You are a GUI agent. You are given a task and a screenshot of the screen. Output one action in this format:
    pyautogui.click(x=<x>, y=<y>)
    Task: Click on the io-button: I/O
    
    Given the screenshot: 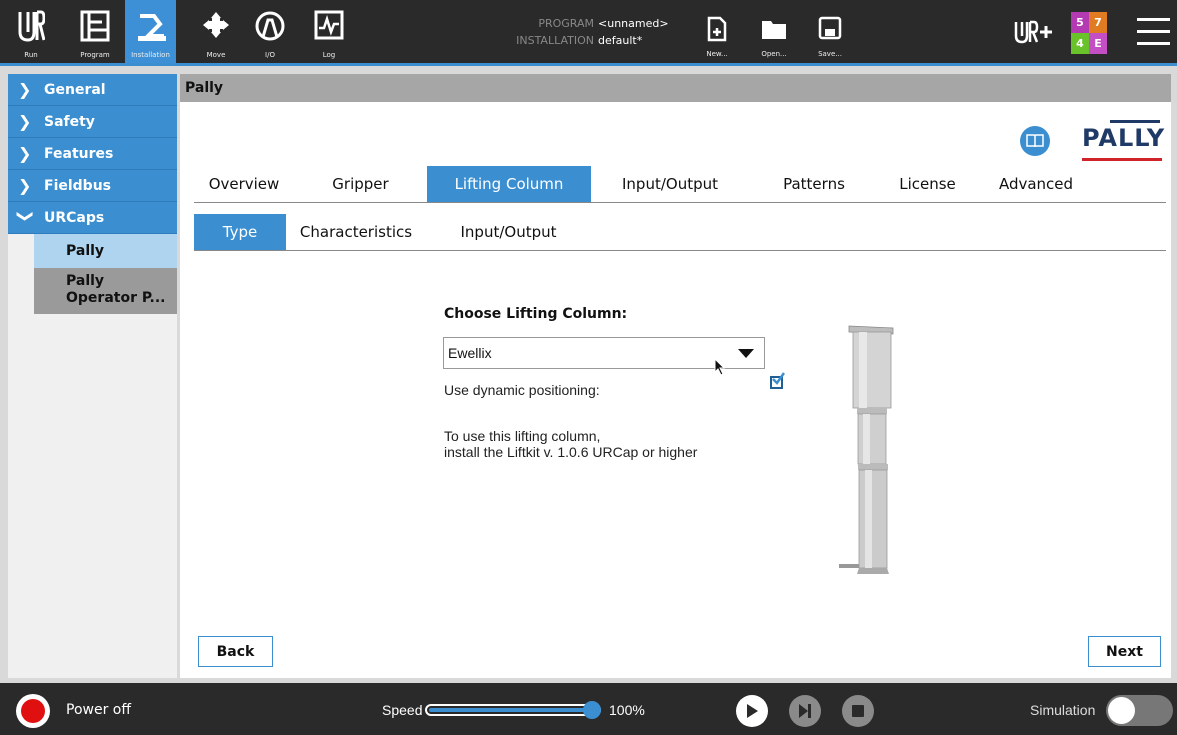 What is the action you would take?
    pyautogui.click(x=270, y=31)
    